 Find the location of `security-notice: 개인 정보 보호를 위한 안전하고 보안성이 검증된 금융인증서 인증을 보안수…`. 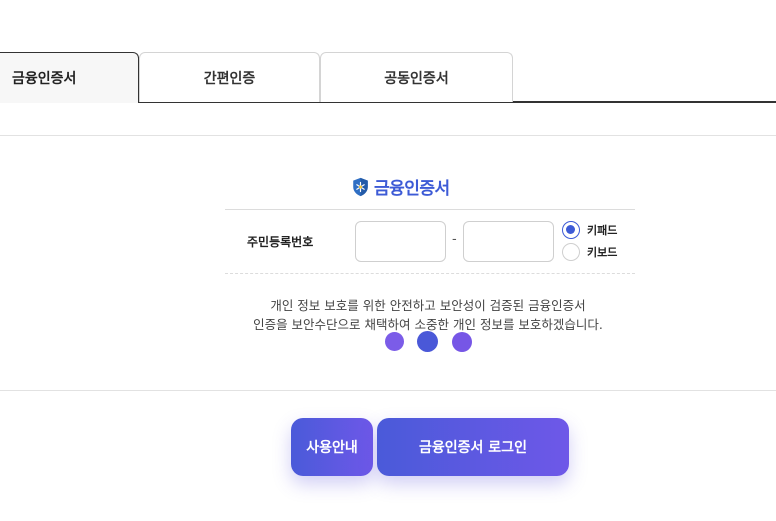

security-notice: 개인 정보 보호를 위한 안전하고 보안성이 검증된 금융인증서 인증을 보안수… is located at coordinates (428, 315).